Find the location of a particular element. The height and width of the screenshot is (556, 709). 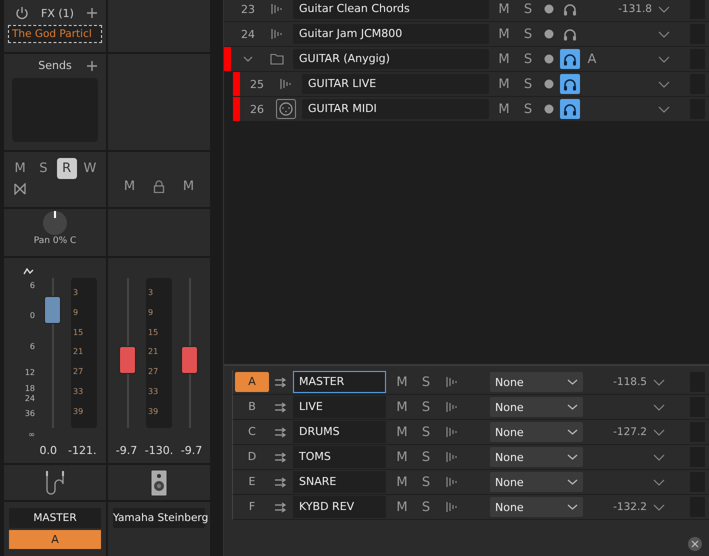

track-name-field: Guitar Jam JCM800 is located at coordinates (391, 34).